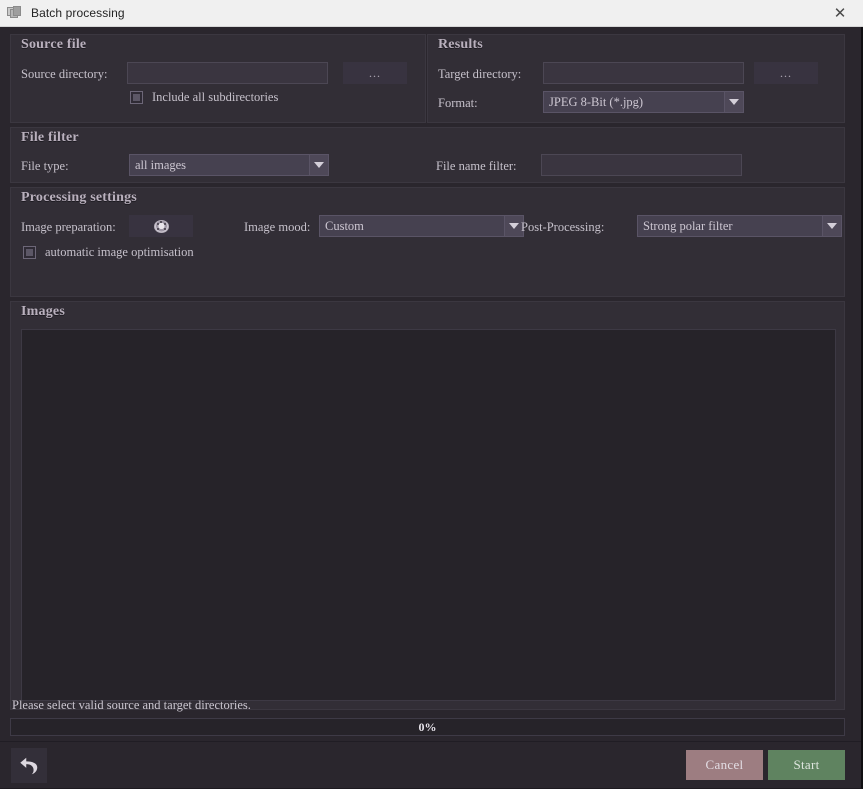 This screenshot has height=789, width=863. I want to click on target-directory-label: Target directory:, so click(480, 74).